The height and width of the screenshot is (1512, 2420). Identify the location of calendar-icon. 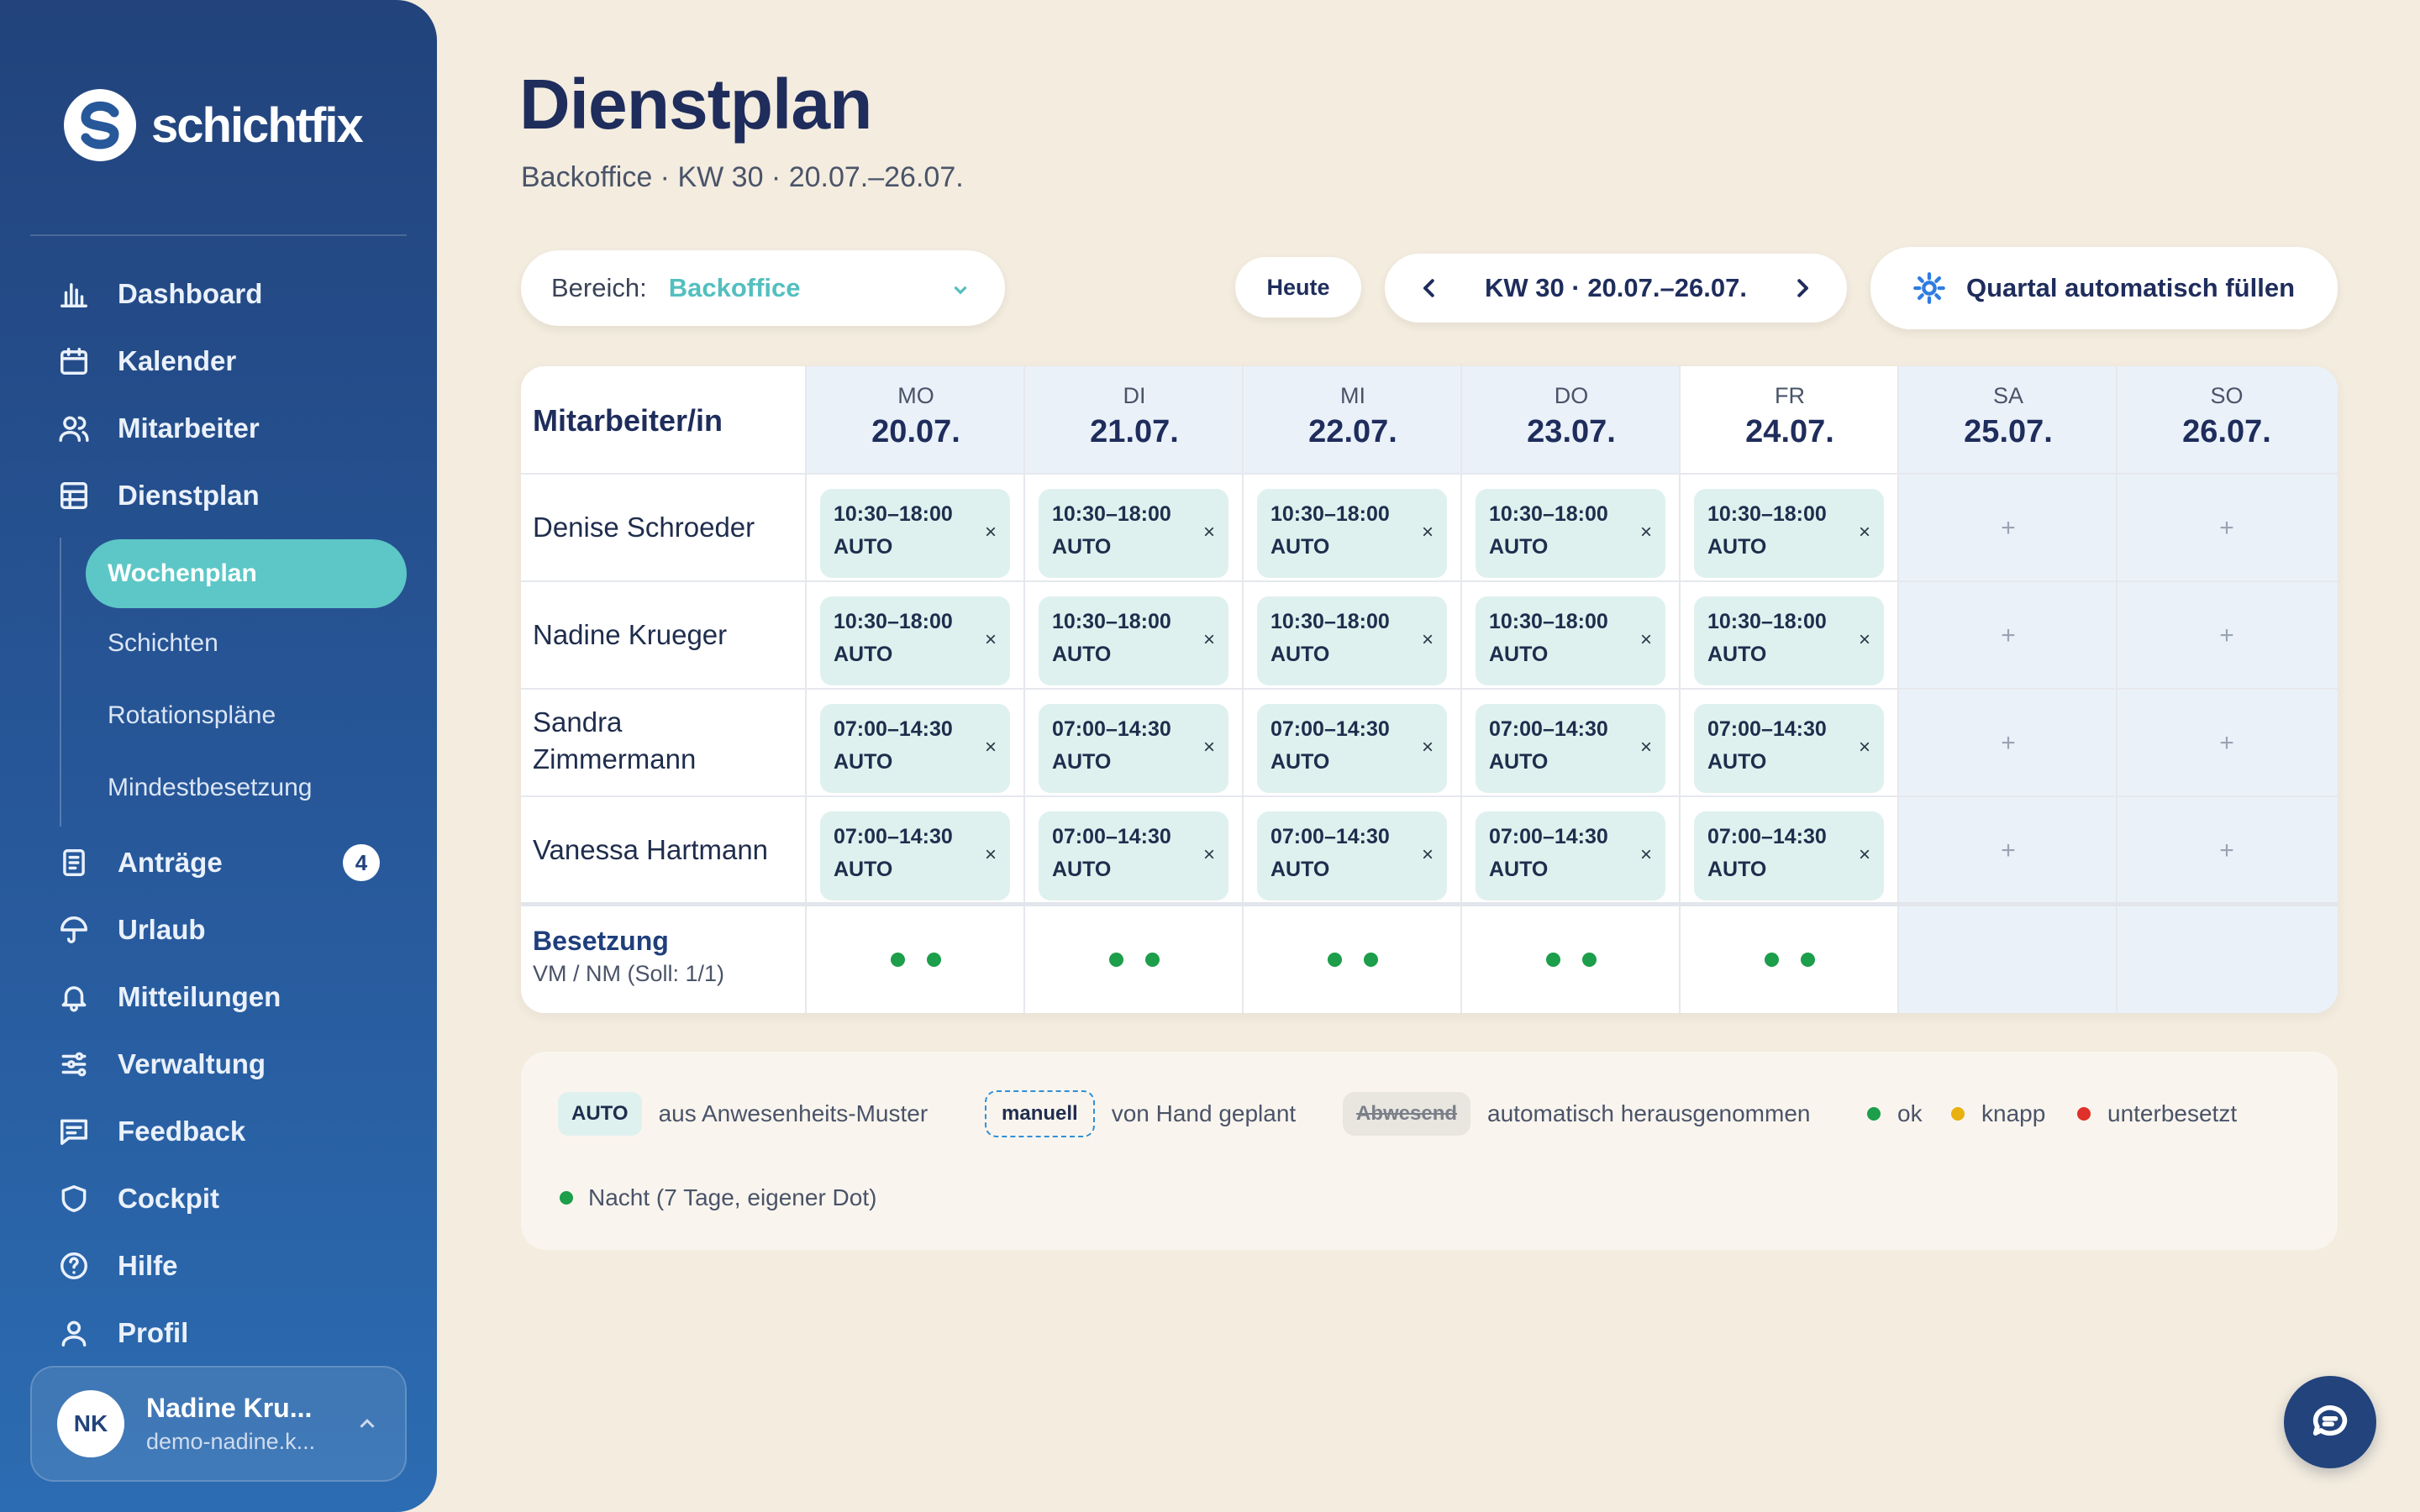
(74, 361).